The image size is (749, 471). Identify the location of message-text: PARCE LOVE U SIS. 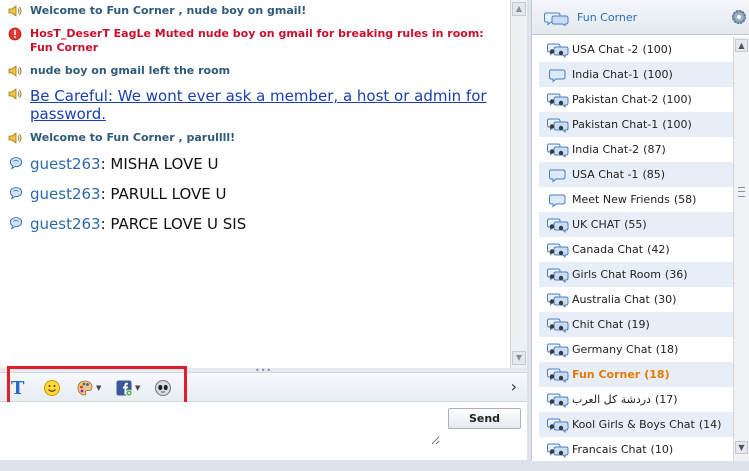
(178, 224).